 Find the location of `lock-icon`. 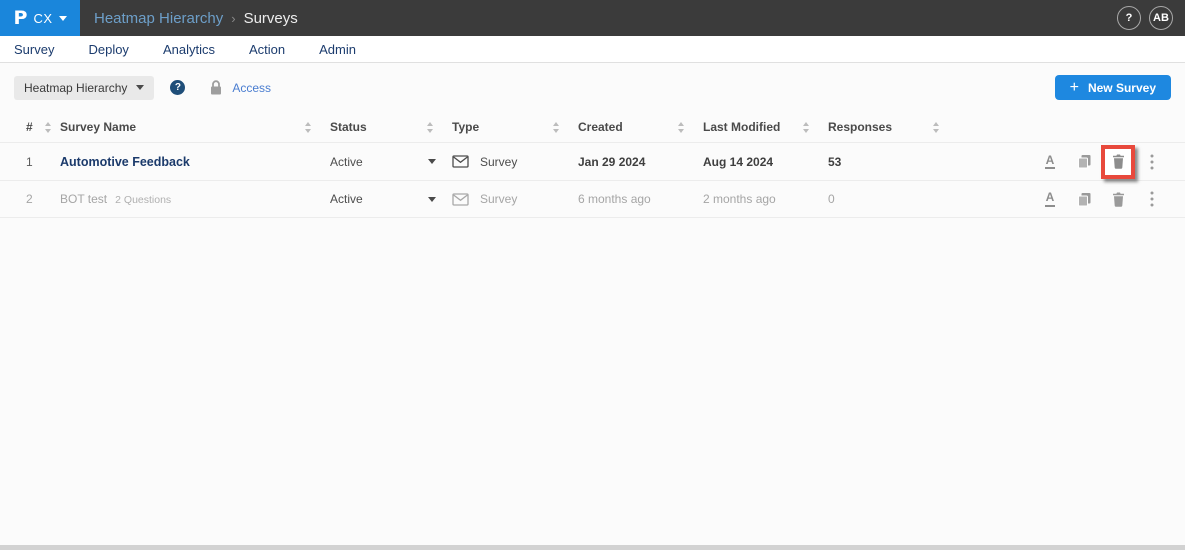

lock-icon is located at coordinates (216, 87).